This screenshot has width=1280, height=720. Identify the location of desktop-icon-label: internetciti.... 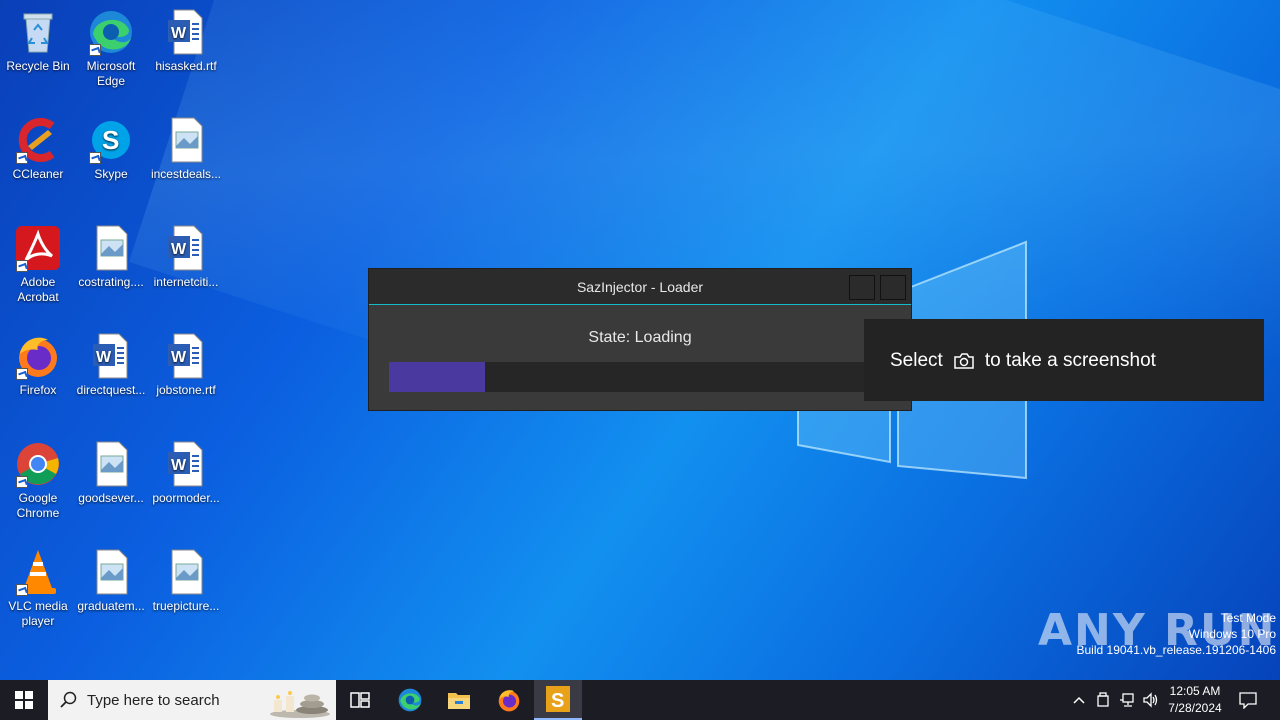
(186, 282).